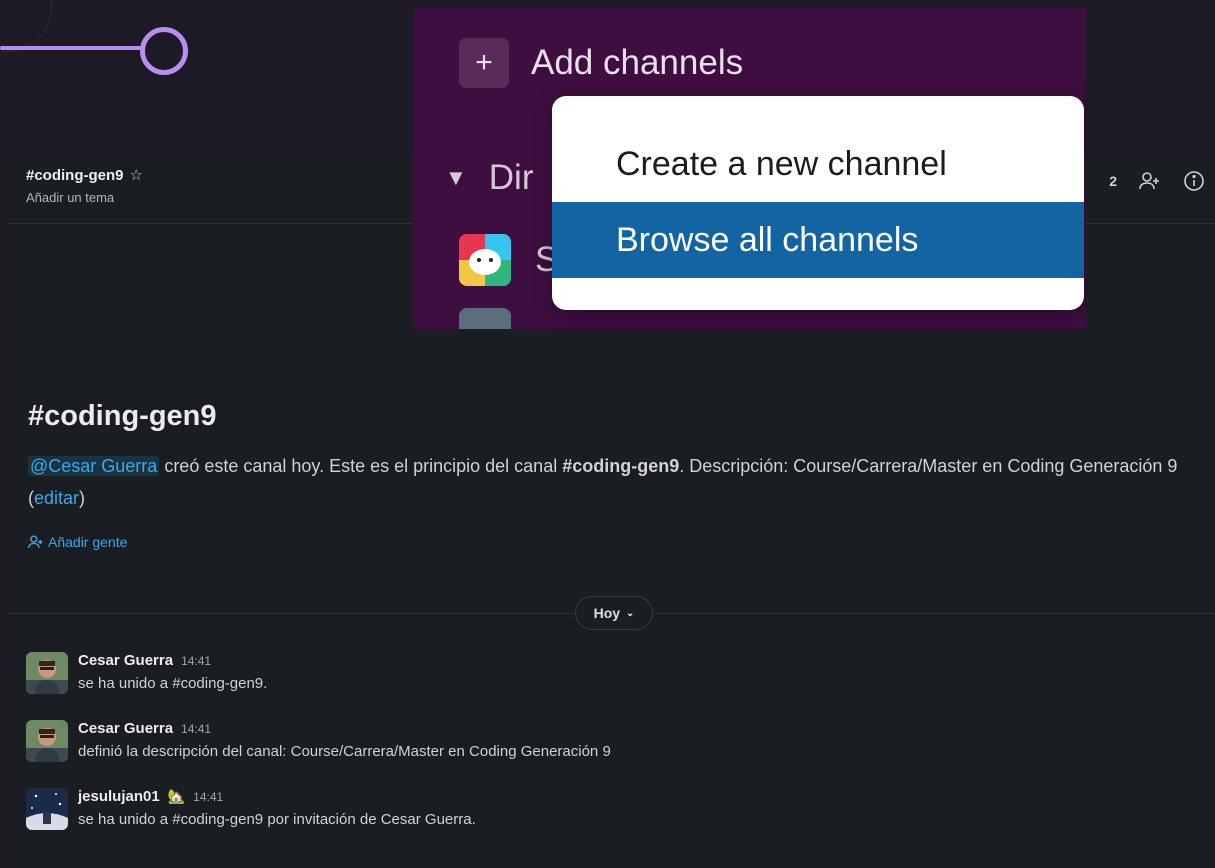  Describe the element at coordinates (26, 26) in the screenshot. I see `decorative-arc` at that location.